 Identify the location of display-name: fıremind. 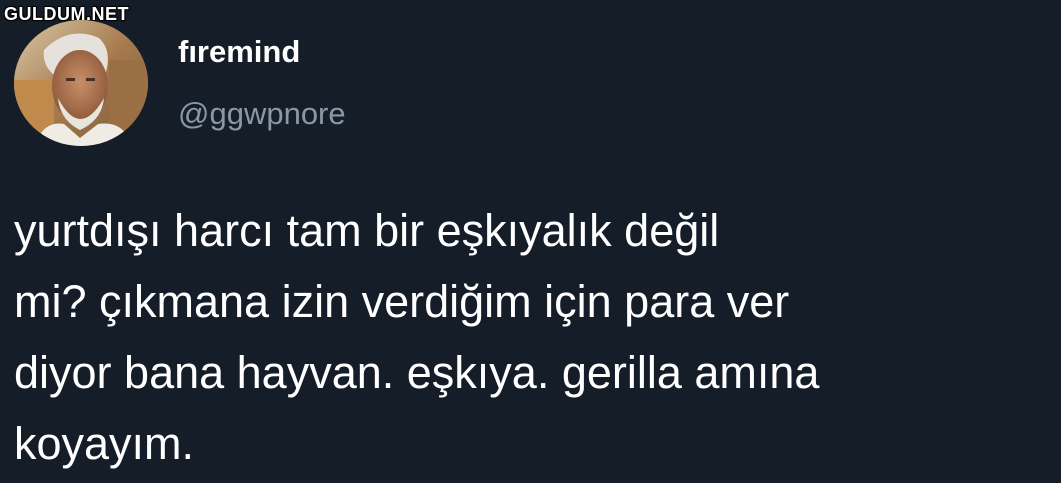
(239, 52).